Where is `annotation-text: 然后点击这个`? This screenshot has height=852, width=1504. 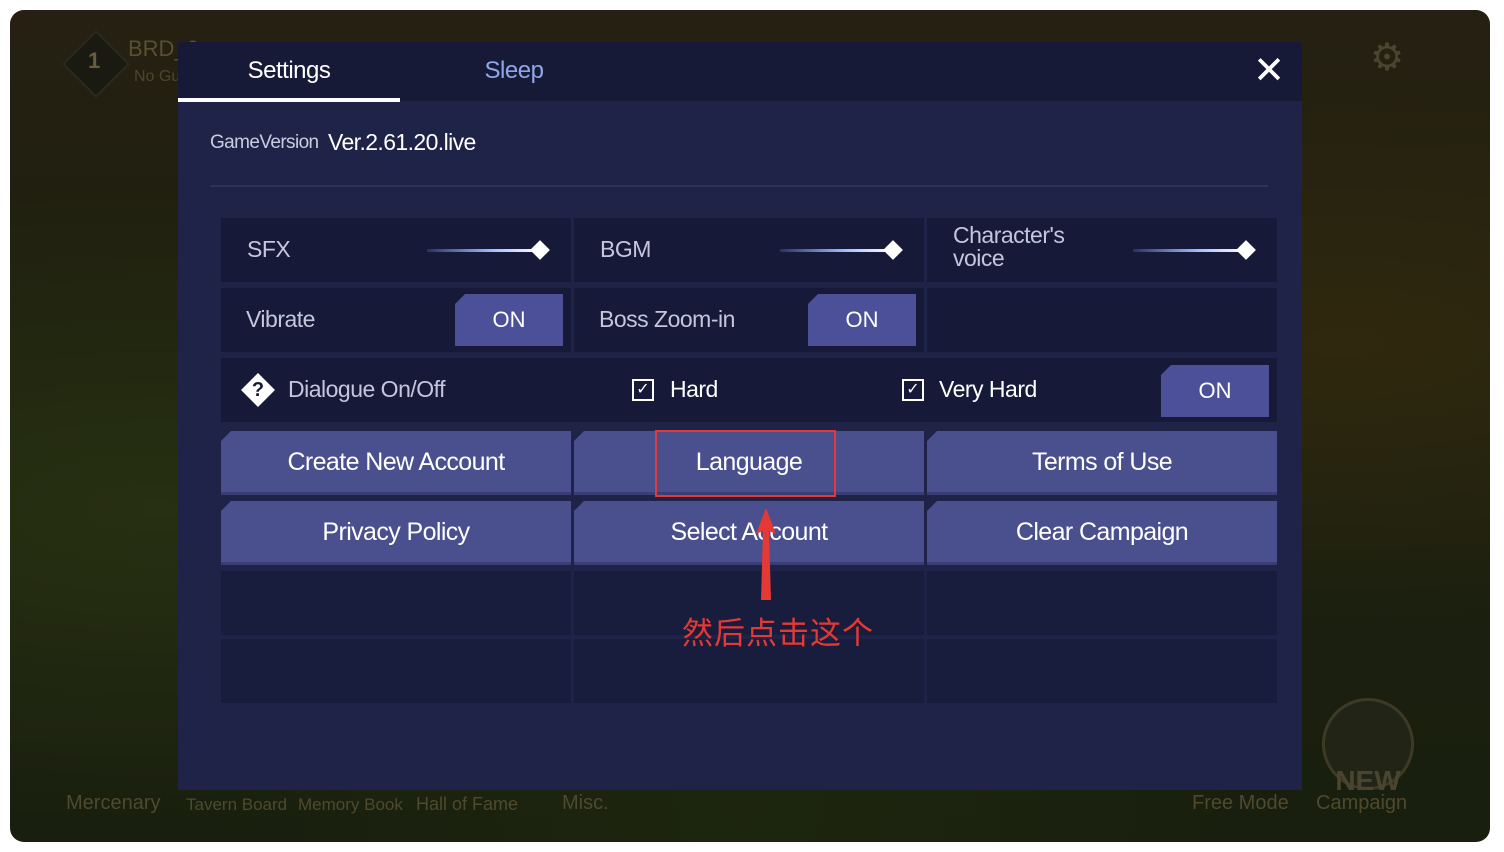
annotation-text: 然后点击这个 is located at coordinates (778, 633).